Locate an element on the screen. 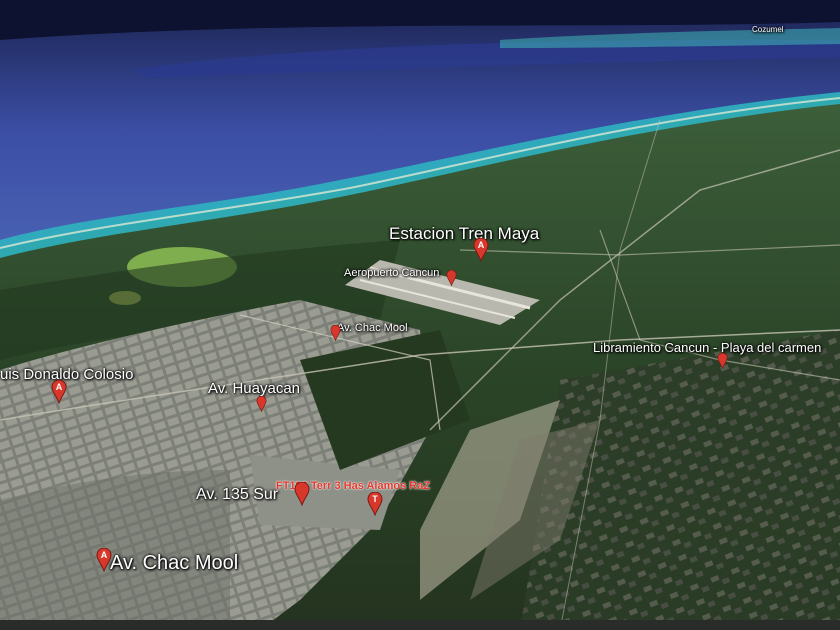 The height and width of the screenshot is (630, 840). pin-aeropuerto-cancun is located at coordinates (451, 278).